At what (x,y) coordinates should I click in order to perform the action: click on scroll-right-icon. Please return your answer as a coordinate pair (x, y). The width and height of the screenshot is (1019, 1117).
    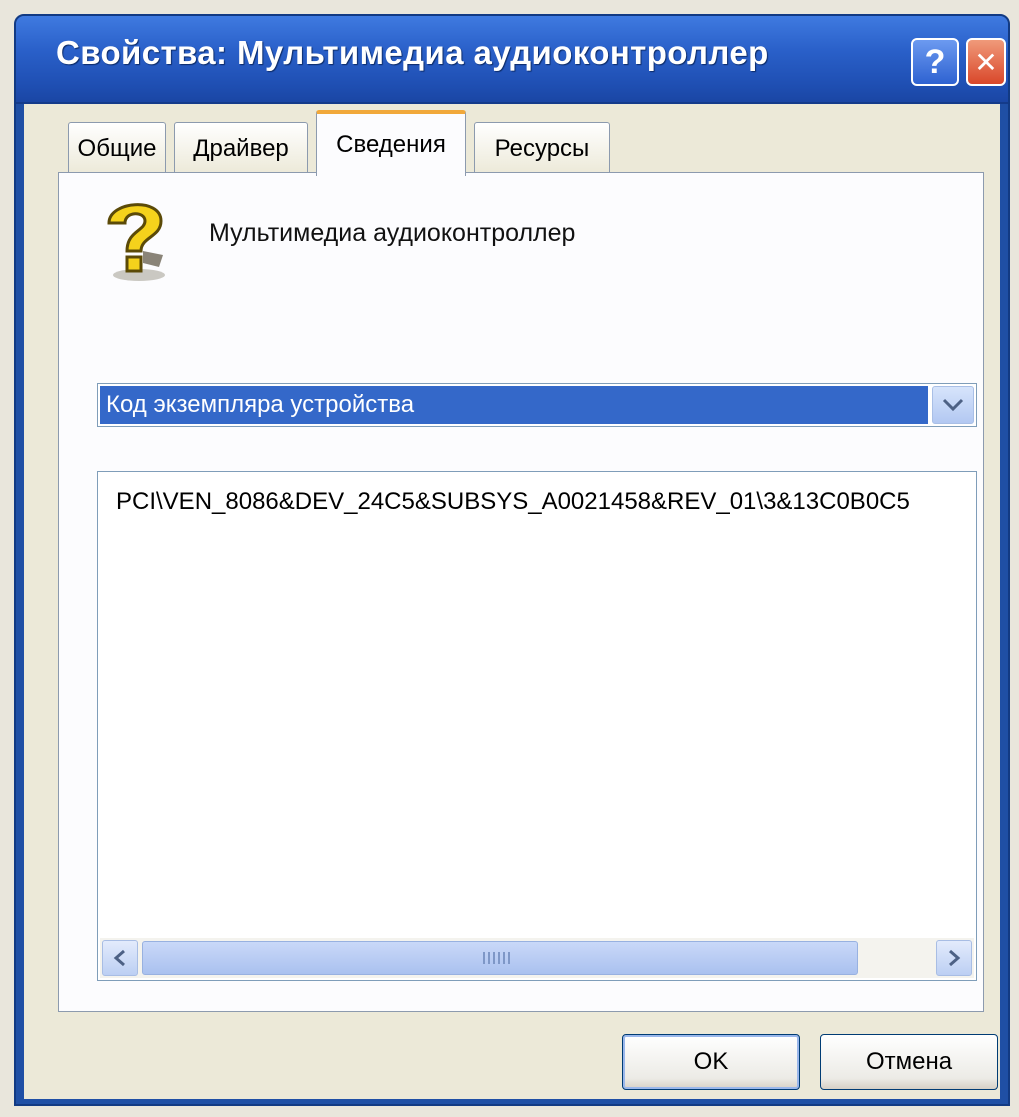
    Looking at the image, I should click on (955, 958).